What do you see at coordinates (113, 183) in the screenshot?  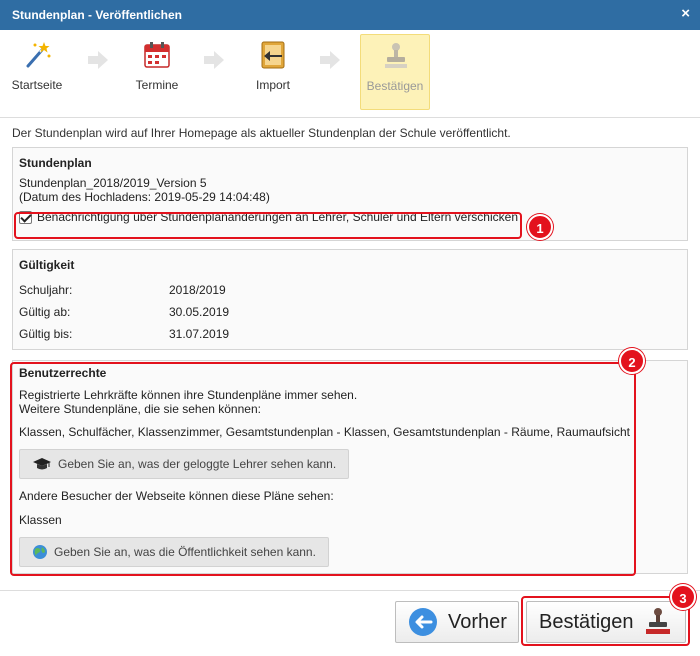 I see `plan-name: Stundenplan_2018/2019_Version 5` at bounding box center [113, 183].